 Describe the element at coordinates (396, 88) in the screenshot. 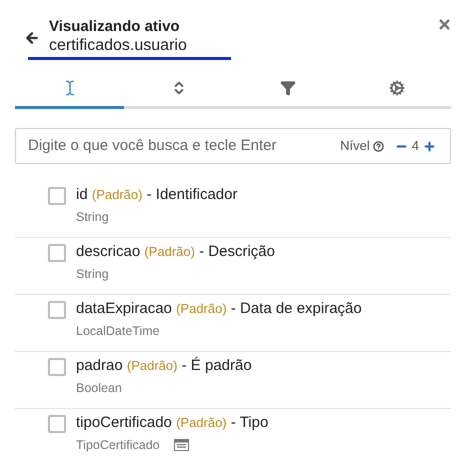

I see `gears-icon` at that location.